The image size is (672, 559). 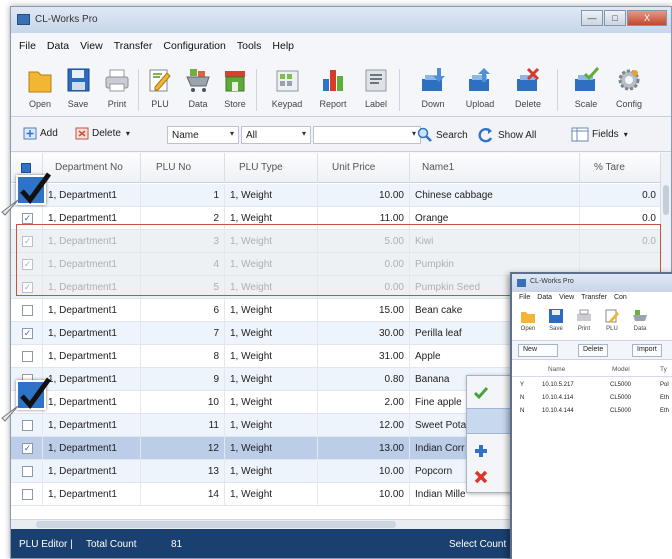 I want to click on menu-help: Help, so click(x=283, y=48).